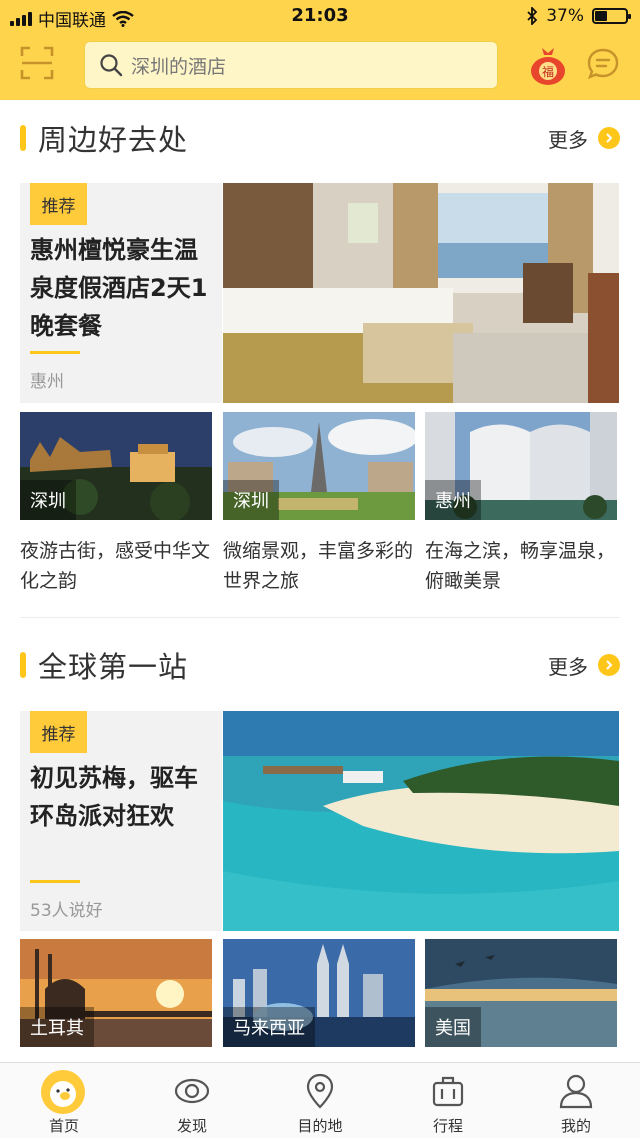  I want to click on card-image: 美国, so click(521, 993).